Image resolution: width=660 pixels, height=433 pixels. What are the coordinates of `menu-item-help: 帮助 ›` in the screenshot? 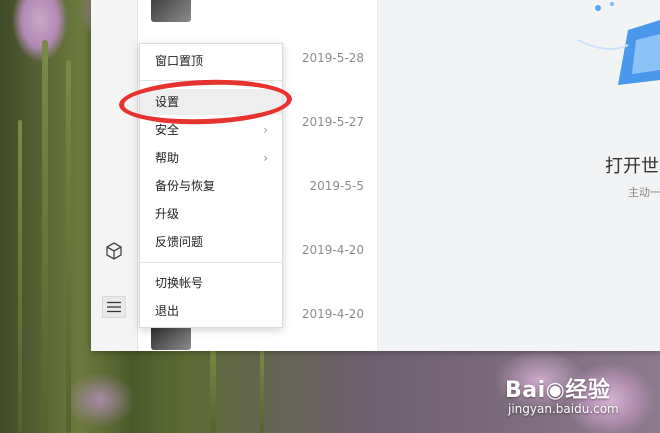 It's located at (211, 158).